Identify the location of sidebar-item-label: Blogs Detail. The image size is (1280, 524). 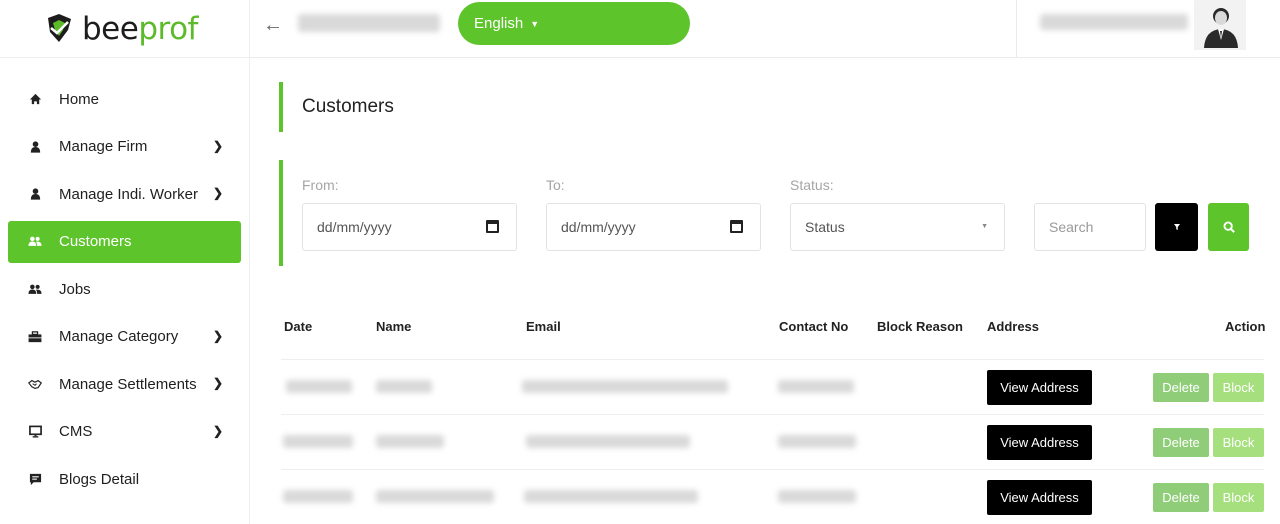
(99, 479).